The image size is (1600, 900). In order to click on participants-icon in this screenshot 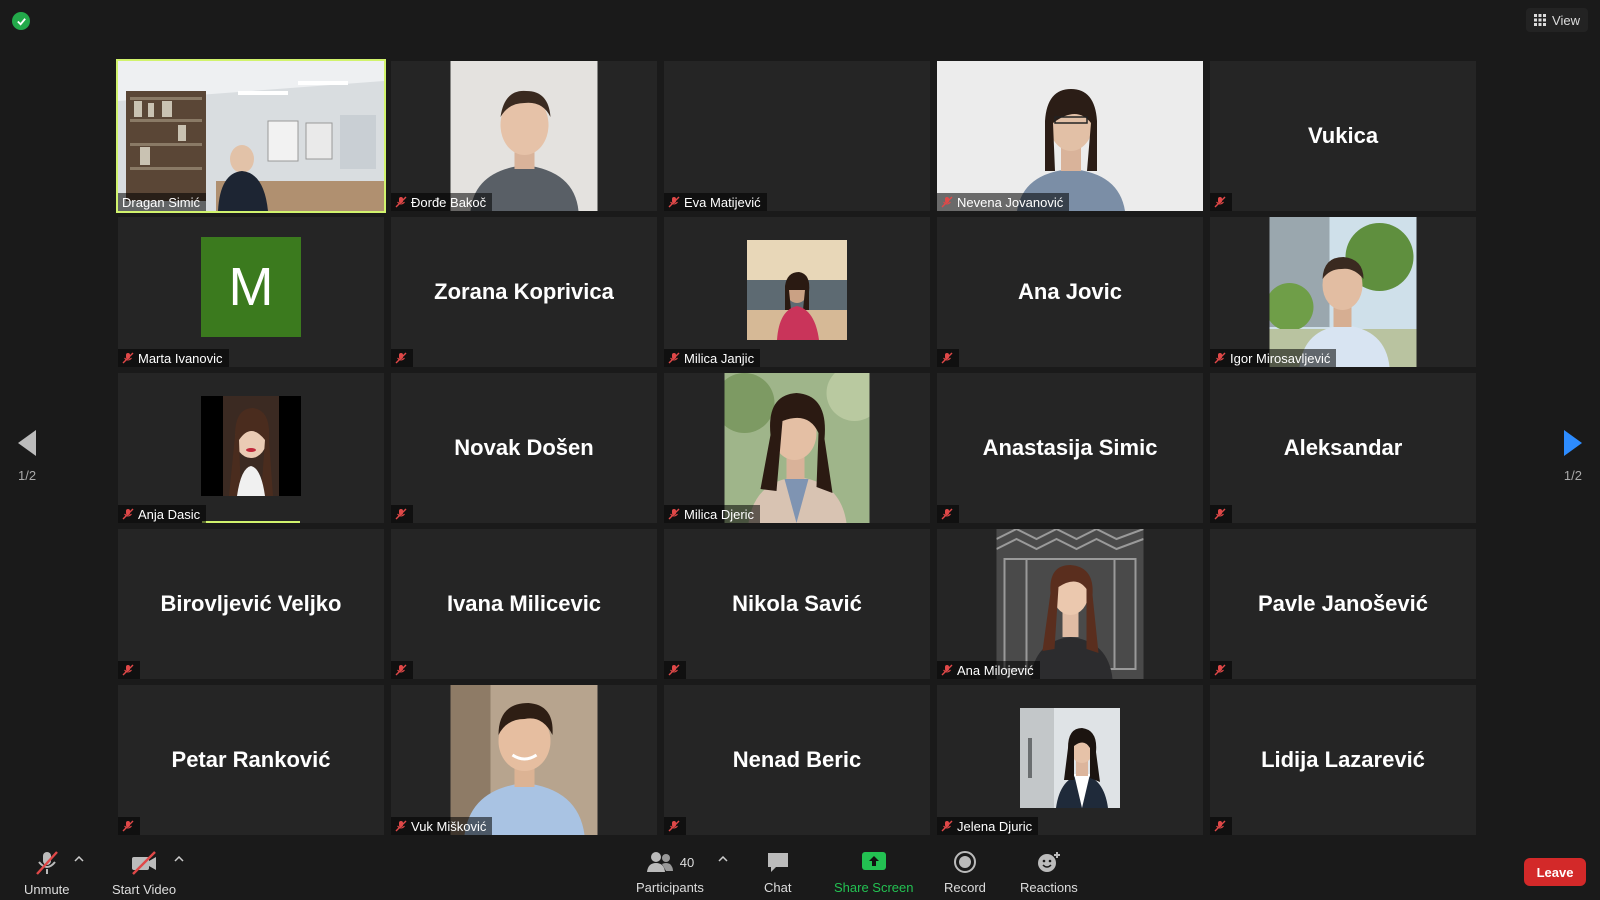, I will do `click(659, 862)`.